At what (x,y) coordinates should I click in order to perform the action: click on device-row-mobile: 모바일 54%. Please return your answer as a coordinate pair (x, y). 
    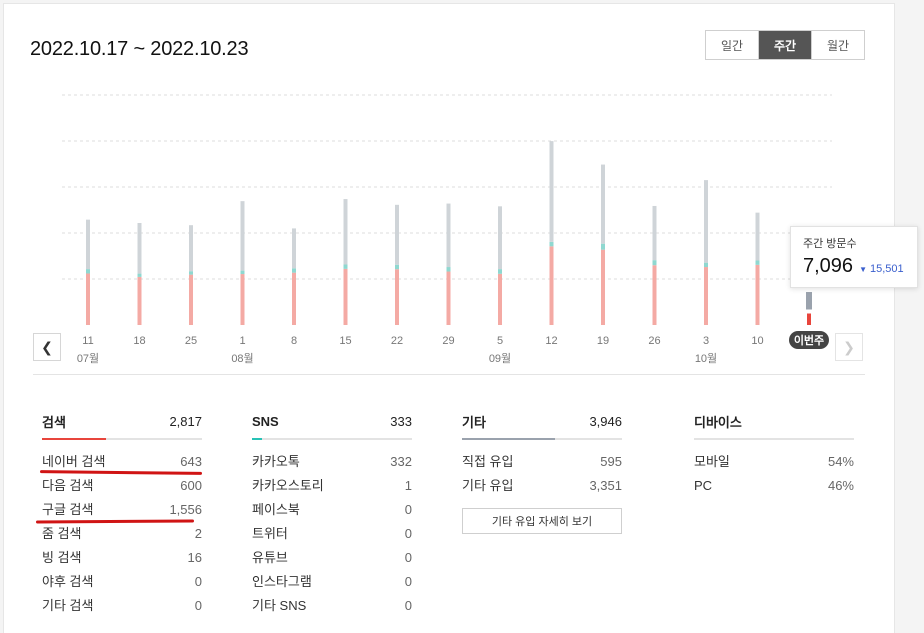
    Looking at the image, I should click on (774, 462).